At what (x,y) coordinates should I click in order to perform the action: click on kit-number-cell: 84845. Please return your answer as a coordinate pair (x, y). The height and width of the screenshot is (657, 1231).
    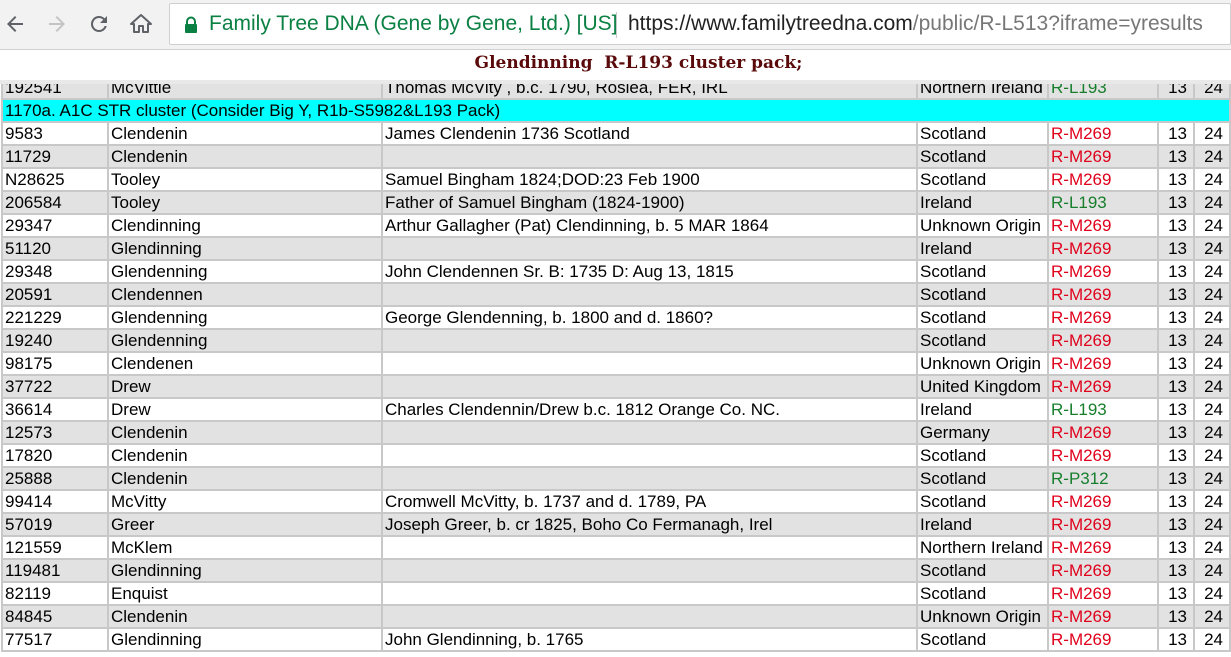
    Looking at the image, I should click on (55, 616).